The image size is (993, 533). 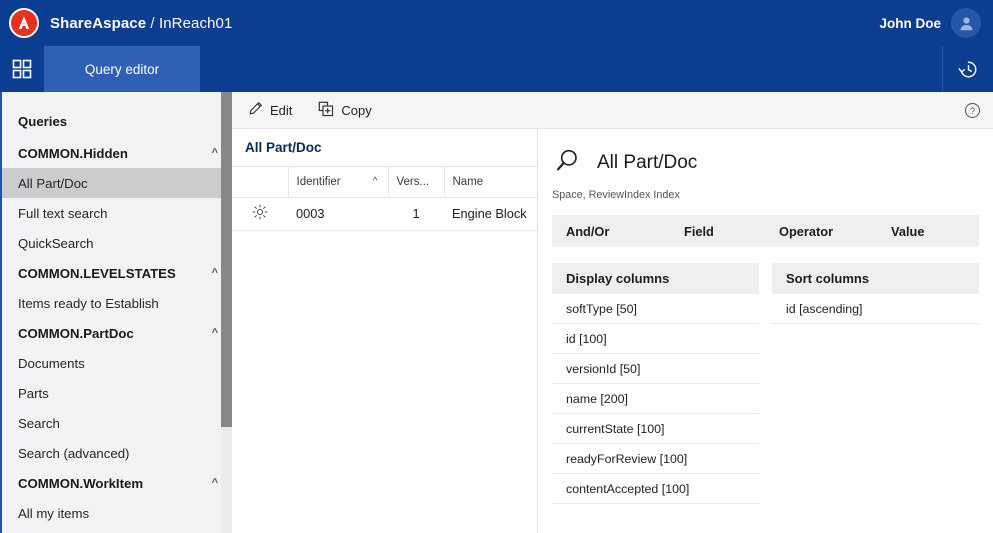 I want to click on results-table-header-row: Identifier ^ Vers... Name, so click(x=385, y=182).